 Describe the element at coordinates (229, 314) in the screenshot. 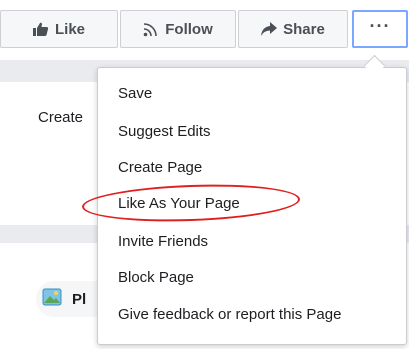

I see `menu-item-give-feedback: Give feedback or report this Page` at that location.